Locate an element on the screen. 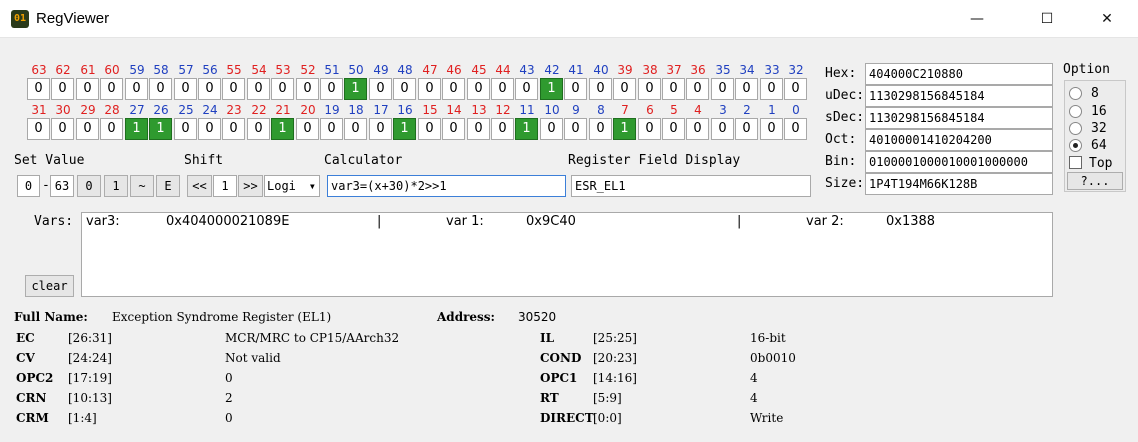  bit-toggle-31: 0 is located at coordinates (38, 129).